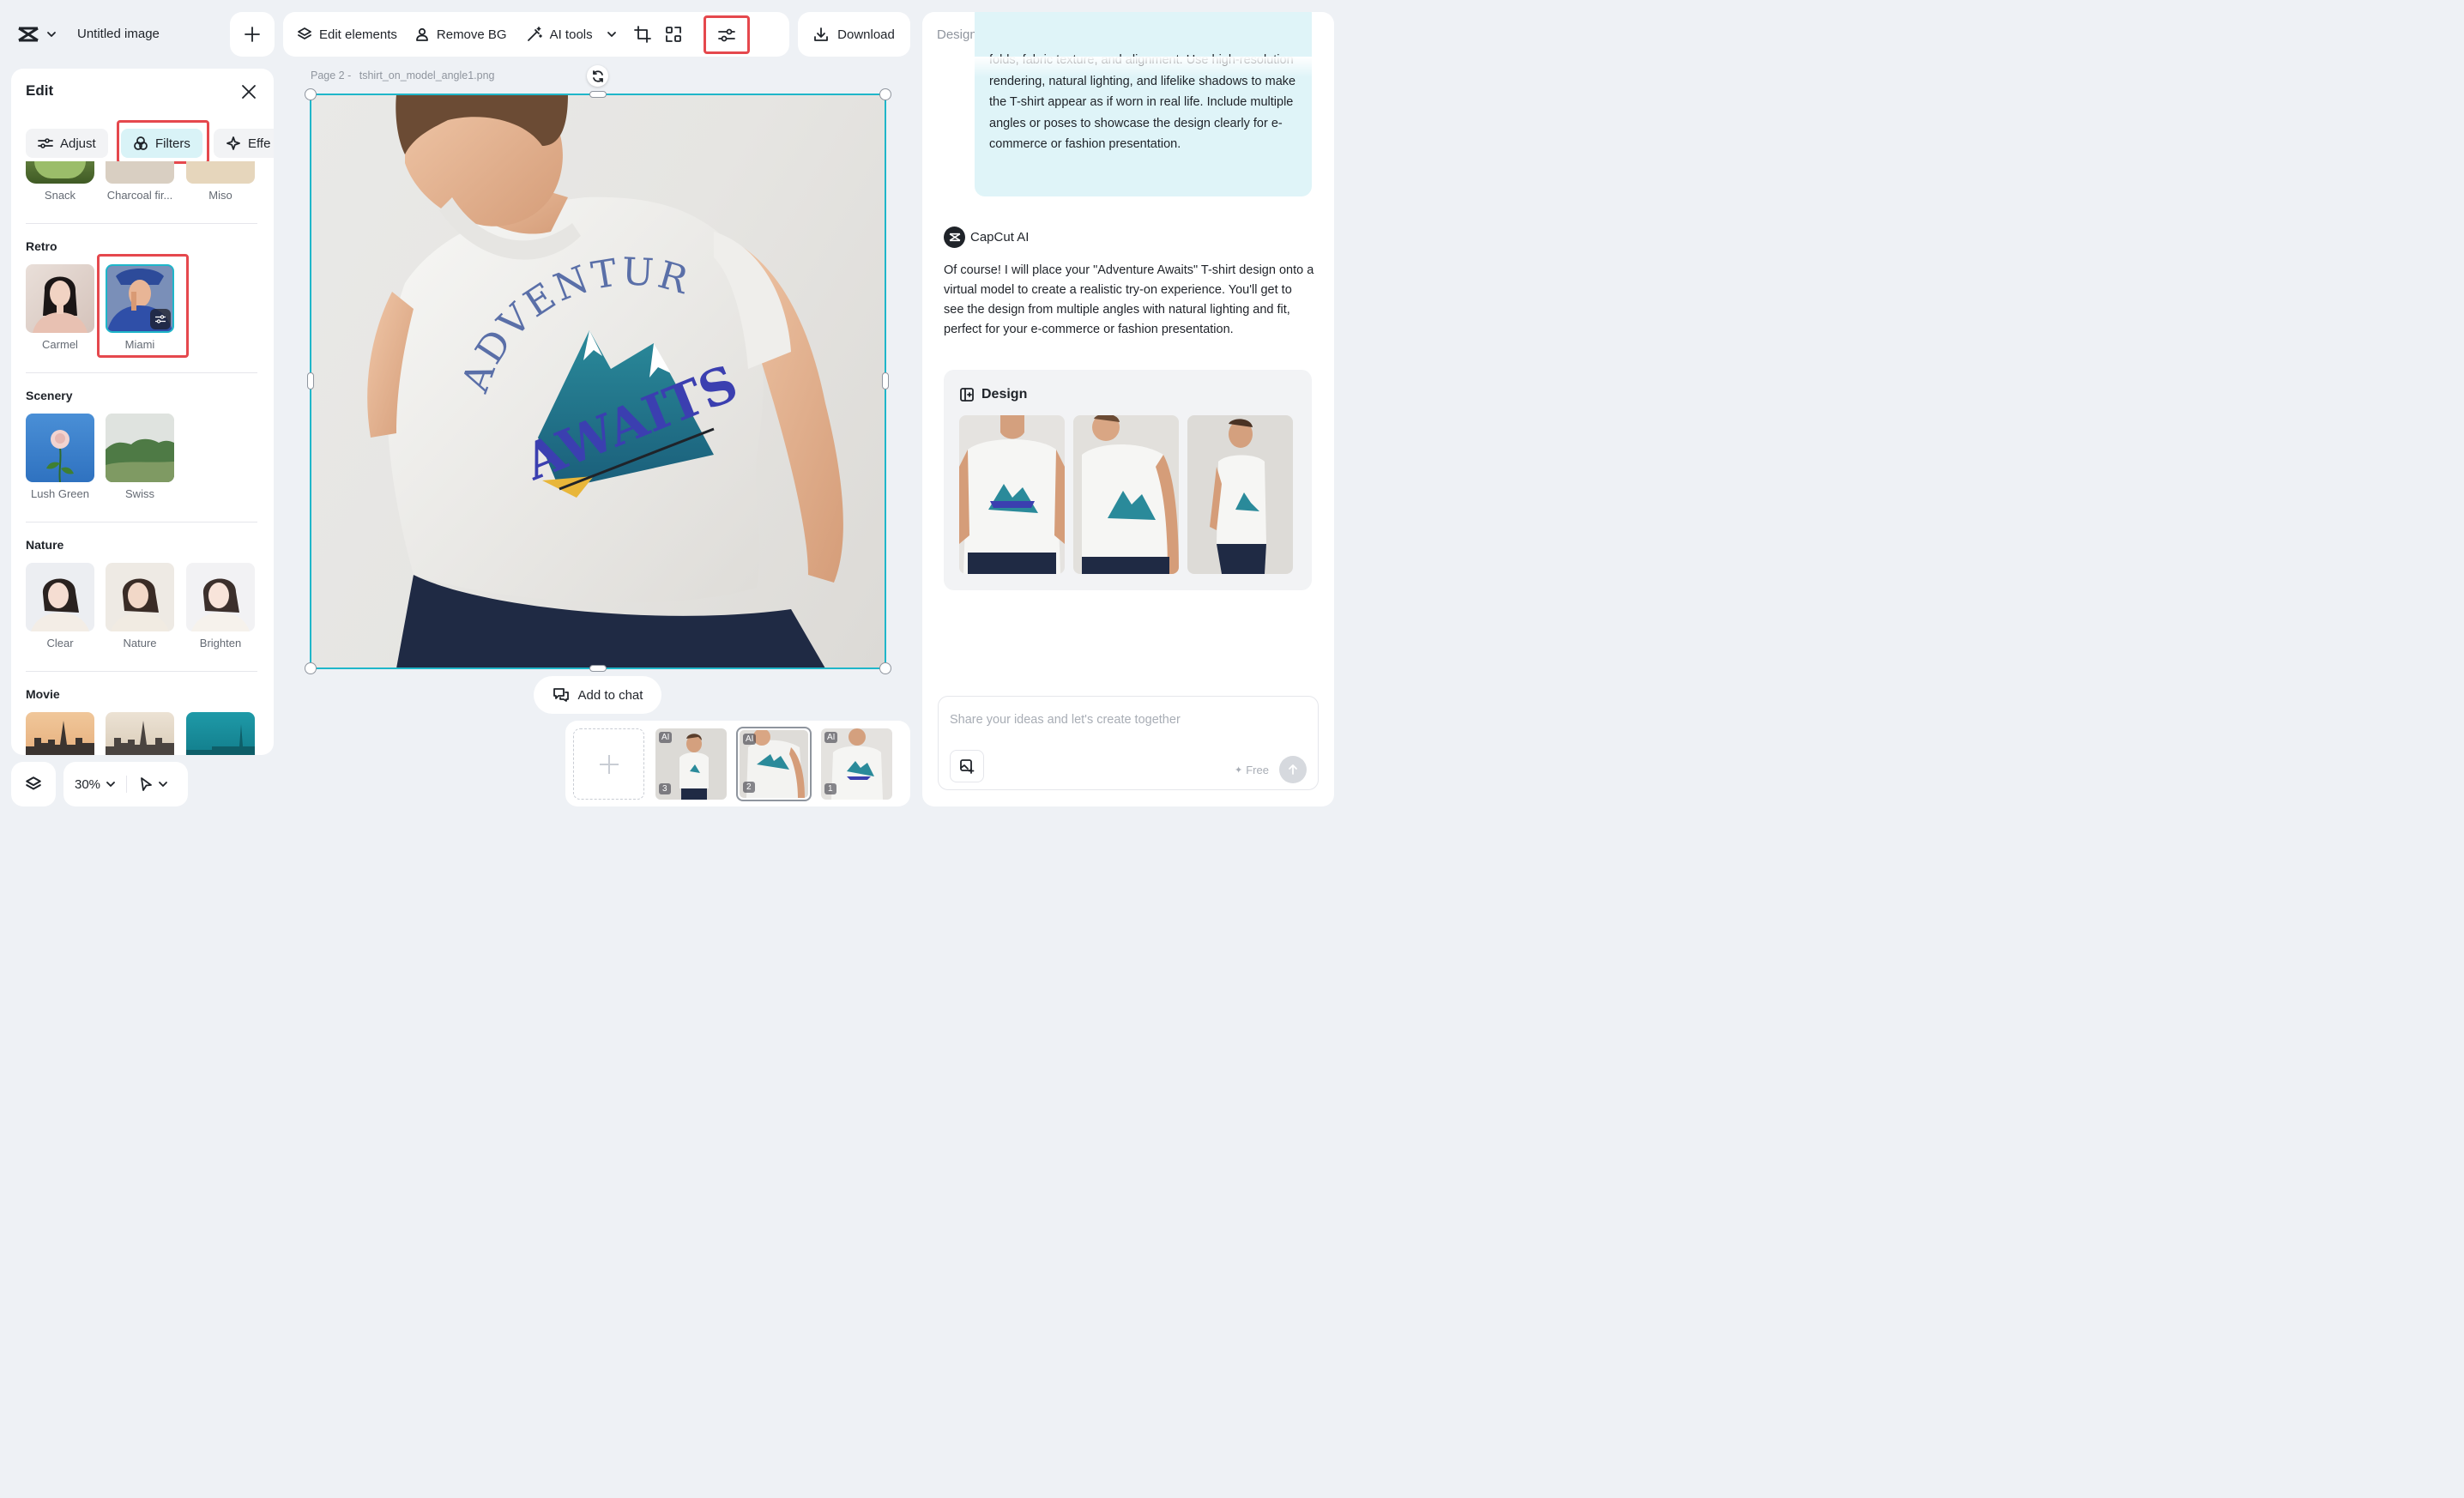 Image resolution: width=2464 pixels, height=1498 pixels. What do you see at coordinates (885, 668) in the screenshot?
I see `resize-handle-br` at bounding box center [885, 668].